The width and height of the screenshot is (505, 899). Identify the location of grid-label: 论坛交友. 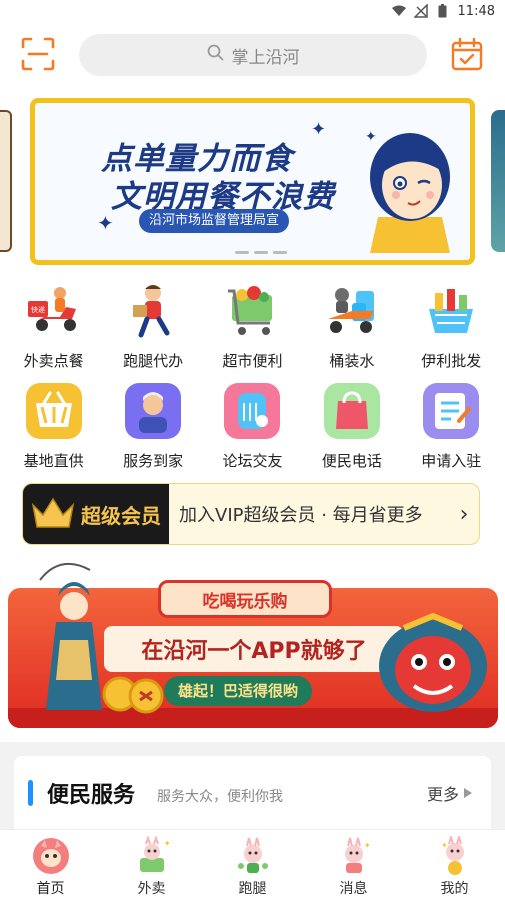
(252, 461).